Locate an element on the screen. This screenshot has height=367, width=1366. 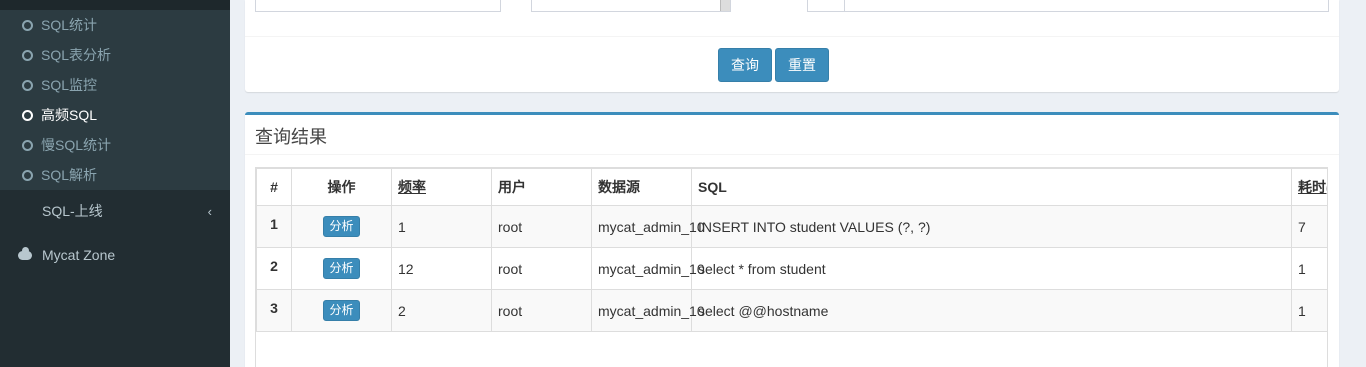
sql-cell: select @@hostname is located at coordinates (991, 310).